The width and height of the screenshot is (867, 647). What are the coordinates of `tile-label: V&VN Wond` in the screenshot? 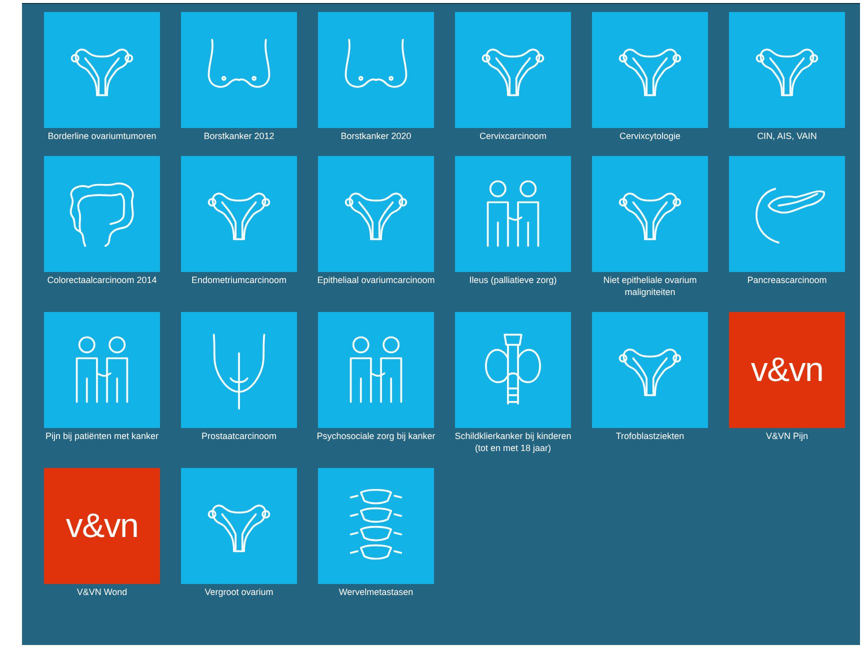 It's located at (102, 592).